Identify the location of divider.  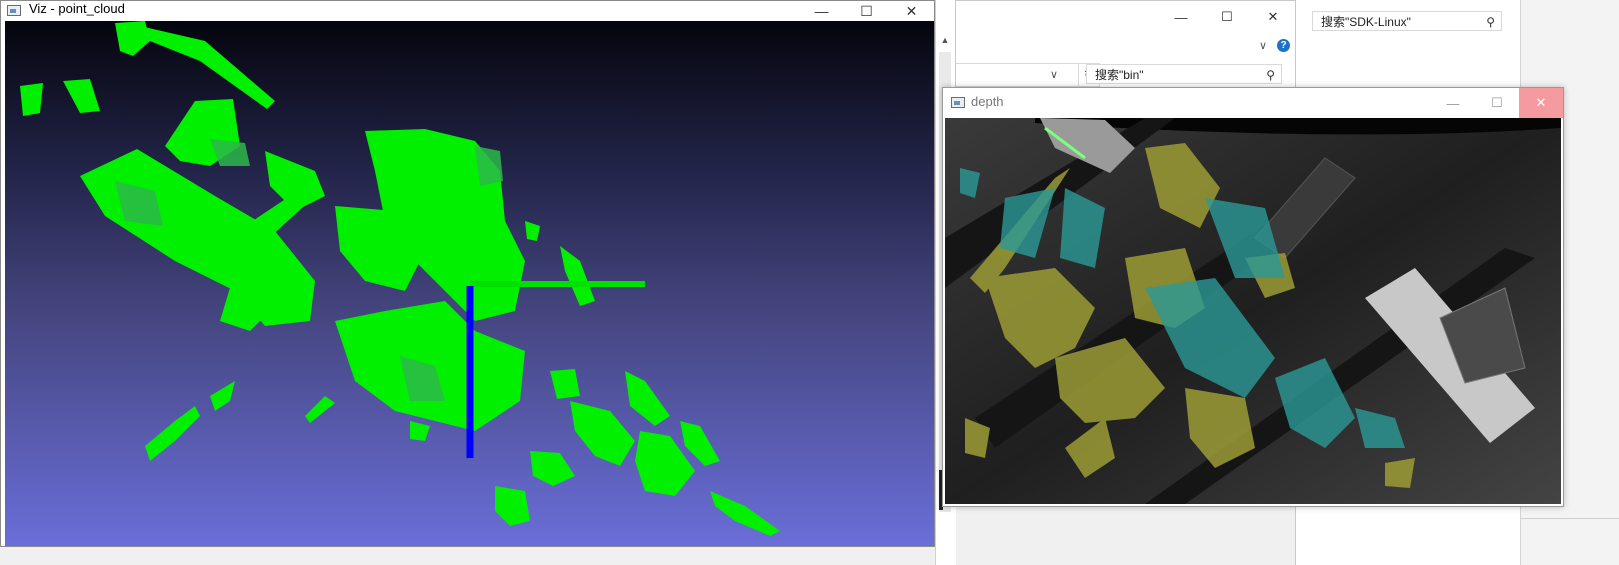
(1570, 518).